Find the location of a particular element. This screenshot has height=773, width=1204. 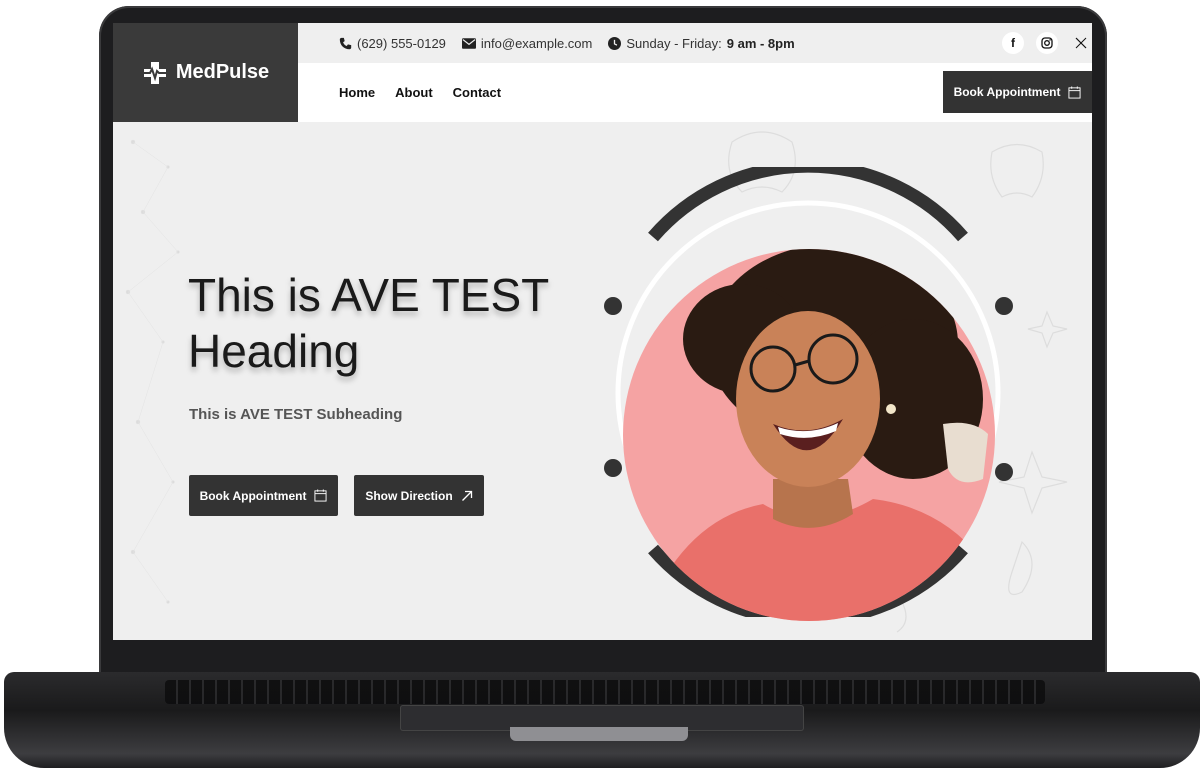

nav-about: About is located at coordinates (414, 92).